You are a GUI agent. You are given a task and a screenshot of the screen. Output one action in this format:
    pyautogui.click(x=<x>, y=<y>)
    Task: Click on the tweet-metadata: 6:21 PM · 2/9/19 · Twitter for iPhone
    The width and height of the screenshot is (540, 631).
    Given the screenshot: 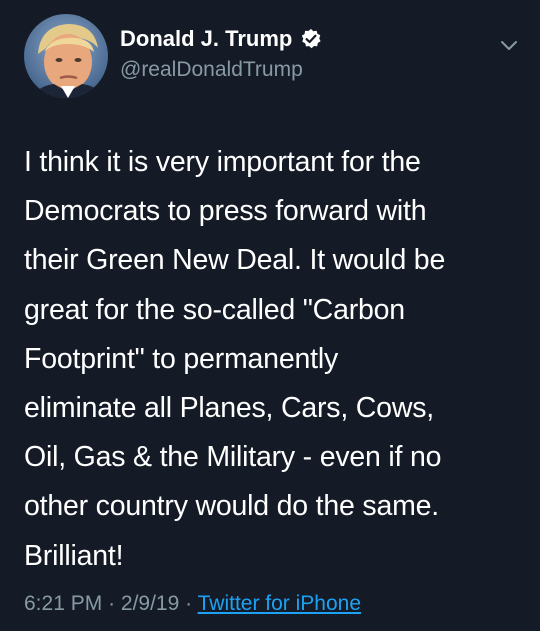 What is the action you would take?
    pyautogui.click(x=192, y=604)
    